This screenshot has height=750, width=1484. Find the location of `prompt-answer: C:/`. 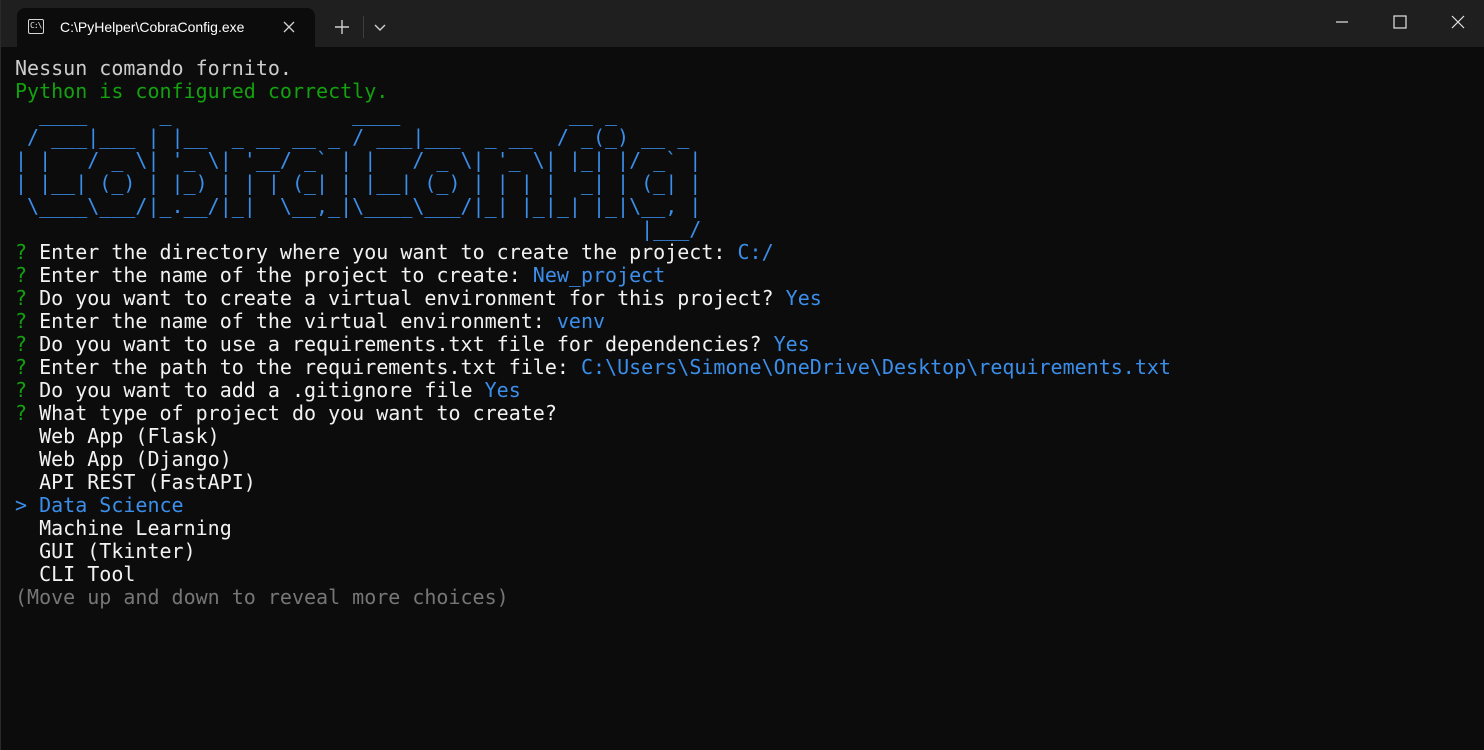

prompt-answer: C:/ is located at coordinates (755, 252).